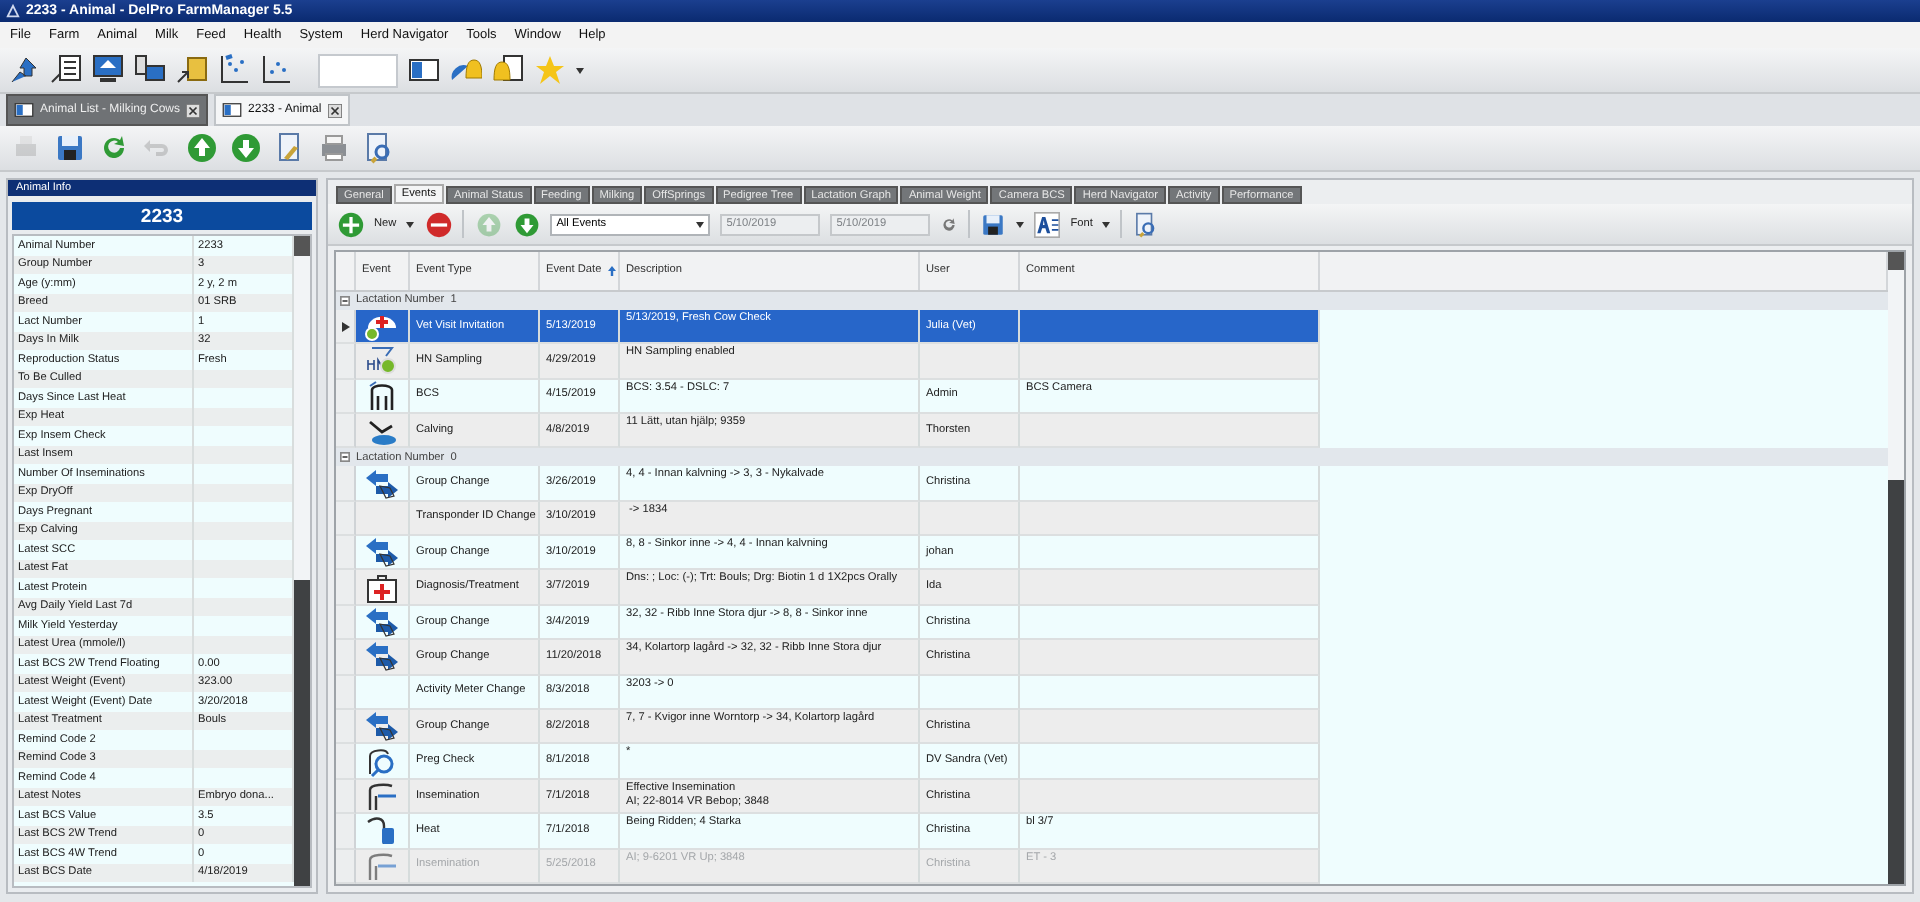 The height and width of the screenshot is (902, 1920). What do you see at coordinates (949, 224) in the screenshot?
I see `refresh-icon` at bounding box center [949, 224].